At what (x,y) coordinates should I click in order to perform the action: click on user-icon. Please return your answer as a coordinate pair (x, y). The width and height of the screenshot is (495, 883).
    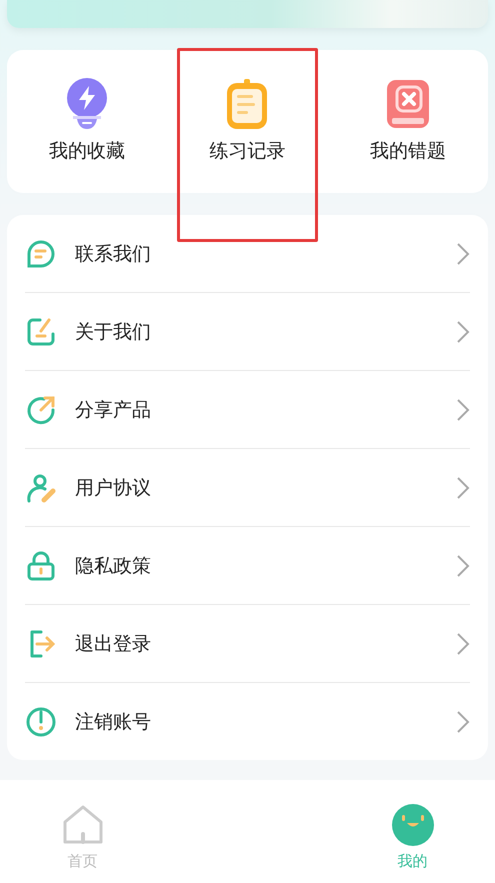
    Looking at the image, I should click on (41, 488).